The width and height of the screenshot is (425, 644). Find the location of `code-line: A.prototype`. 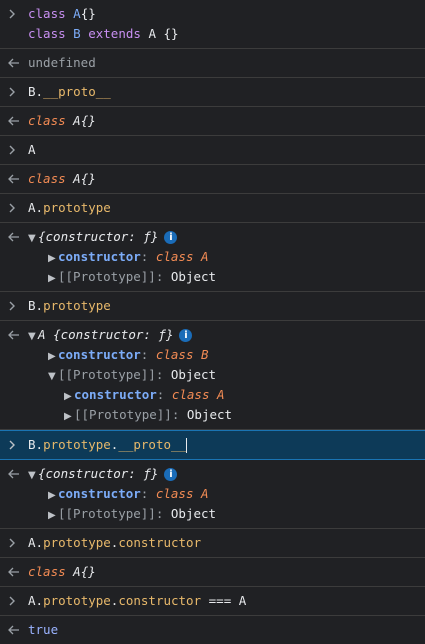

code-line: A.prototype is located at coordinates (69, 207).